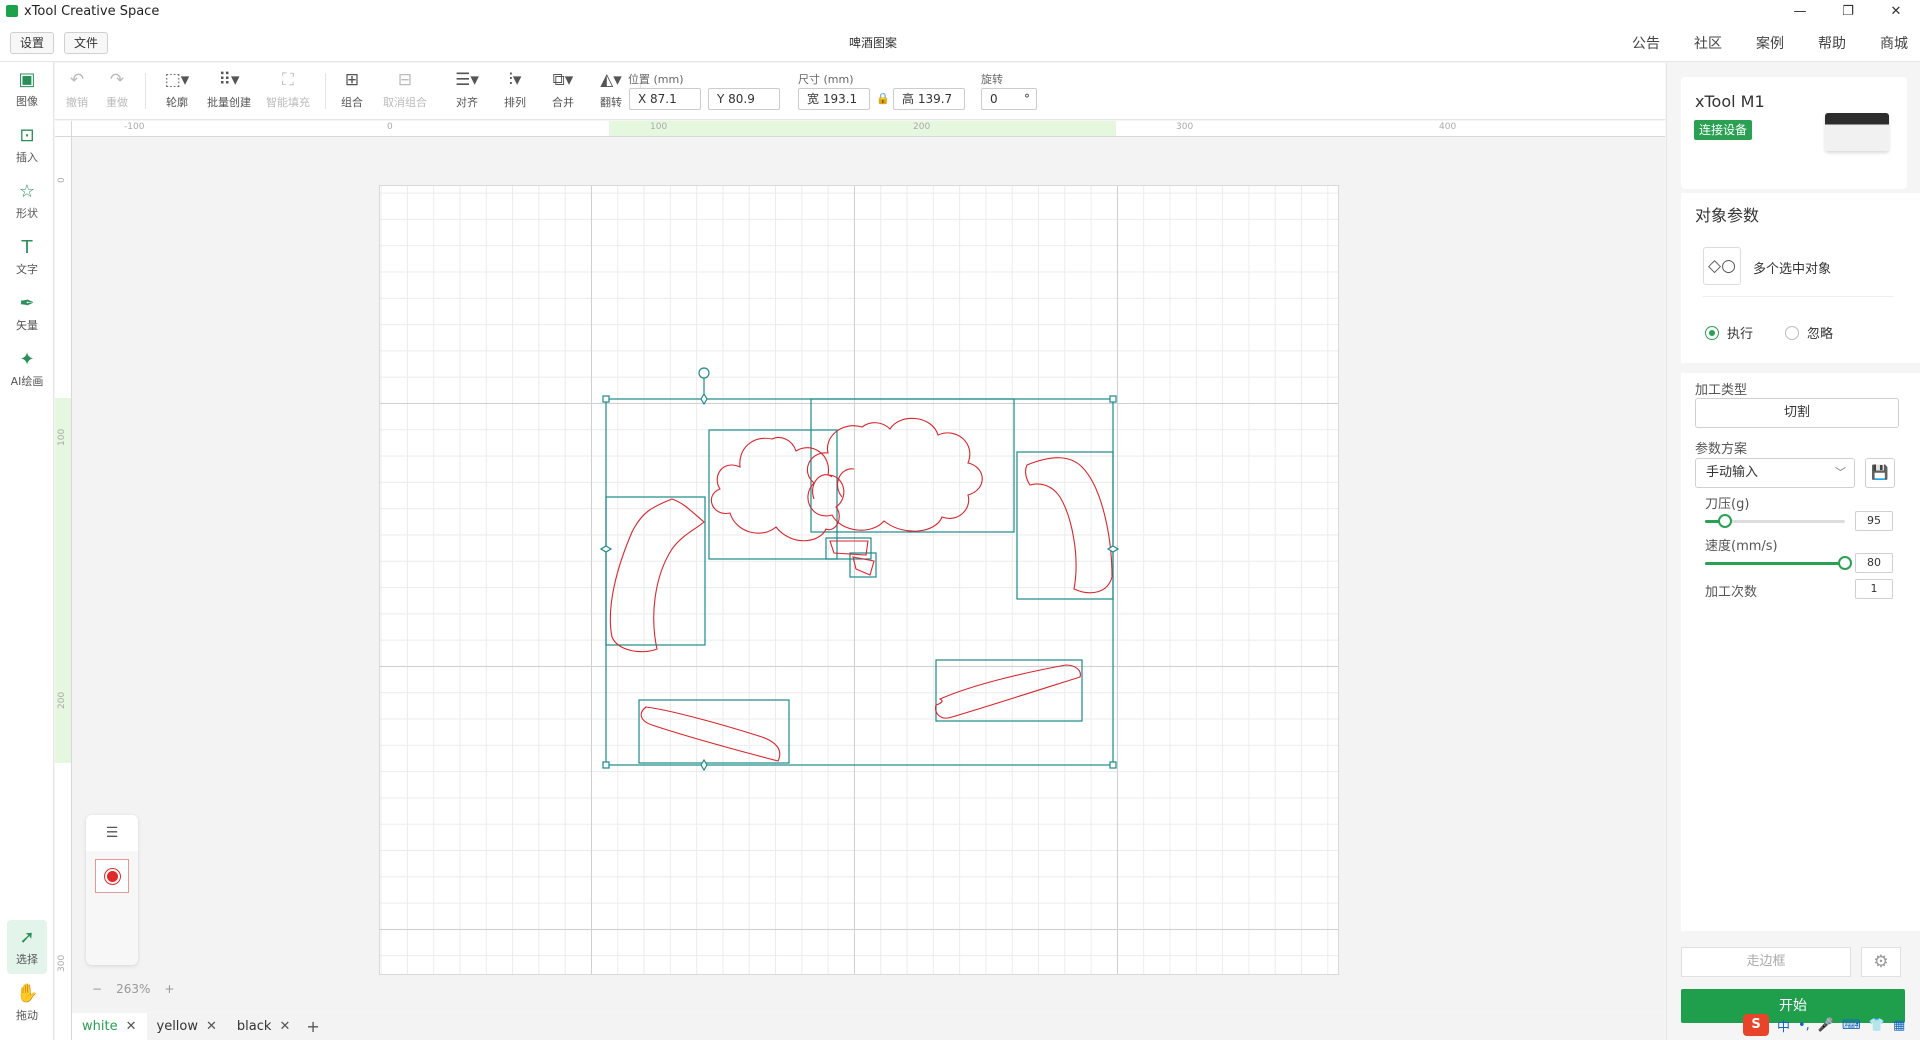 Image resolution: width=1920 pixels, height=1040 pixels. I want to click on lock-icon: 🔒, so click(883, 98).